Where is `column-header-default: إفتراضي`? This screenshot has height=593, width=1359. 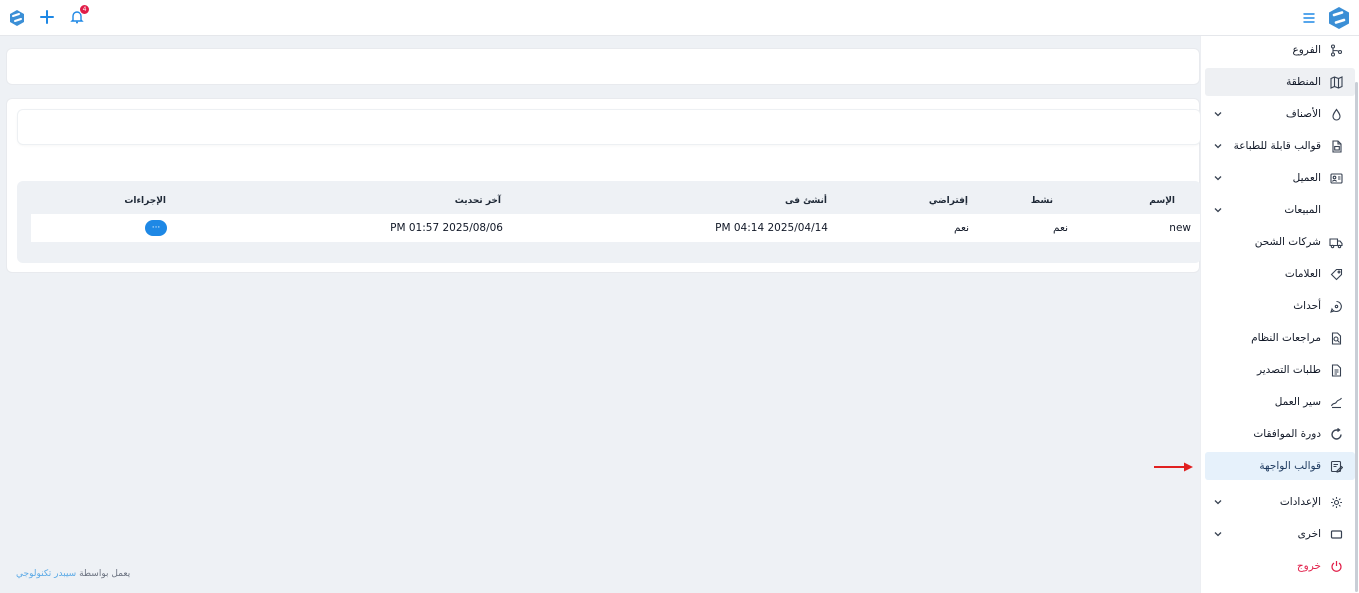
column-header-default: إفتراضي is located at coordinates (948, 201).